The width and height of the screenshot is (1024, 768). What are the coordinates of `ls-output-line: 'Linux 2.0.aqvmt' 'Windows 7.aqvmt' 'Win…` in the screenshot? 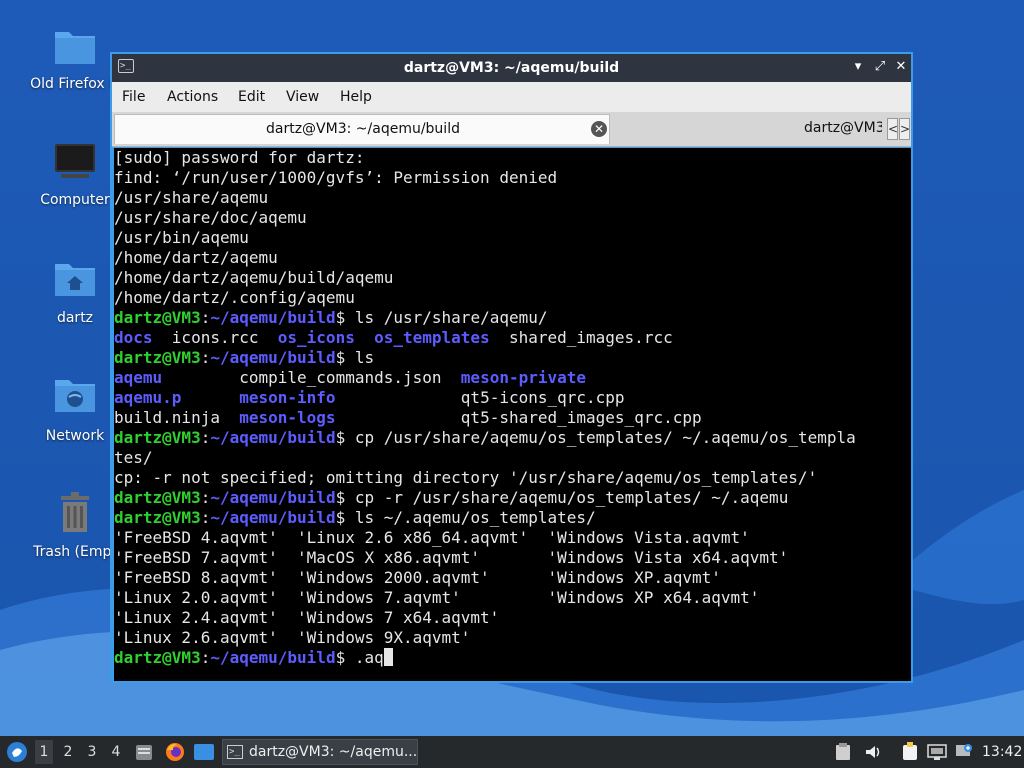 It's located at (437, 597).